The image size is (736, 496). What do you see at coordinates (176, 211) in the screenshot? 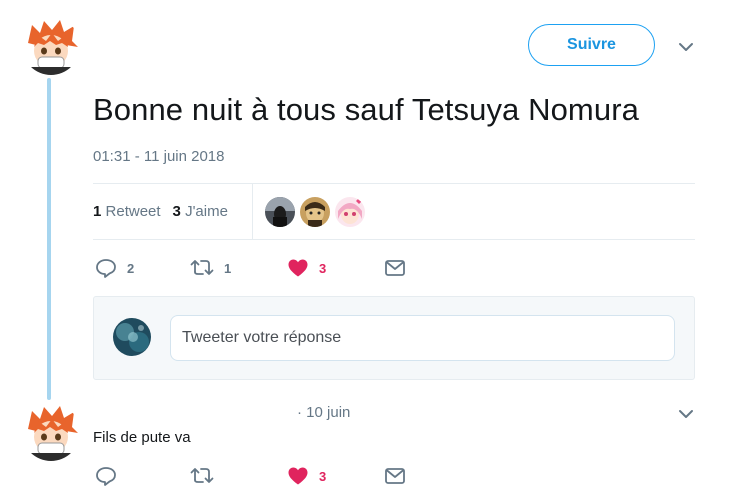
I see `like-stat-count: 3` at bounding box center [176, 211].